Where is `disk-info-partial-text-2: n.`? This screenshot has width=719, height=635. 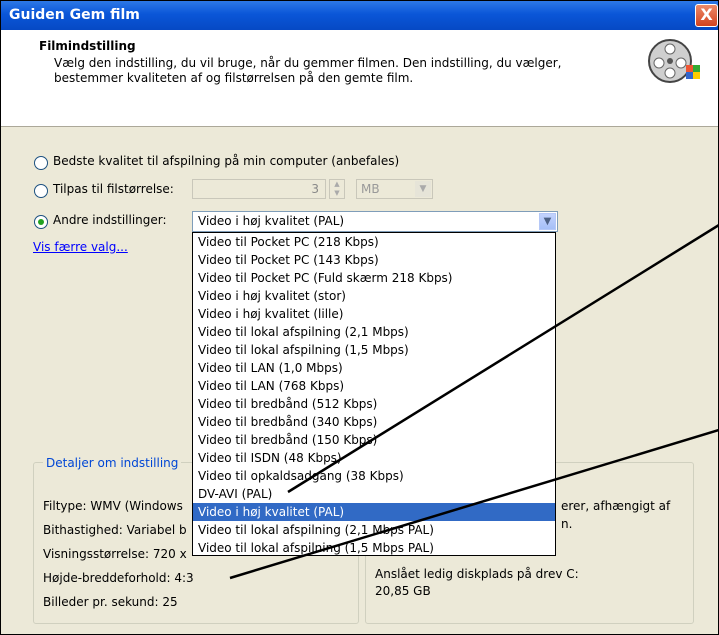 disk-info-partial-text-2: n. is located at coordinates (567, 524).